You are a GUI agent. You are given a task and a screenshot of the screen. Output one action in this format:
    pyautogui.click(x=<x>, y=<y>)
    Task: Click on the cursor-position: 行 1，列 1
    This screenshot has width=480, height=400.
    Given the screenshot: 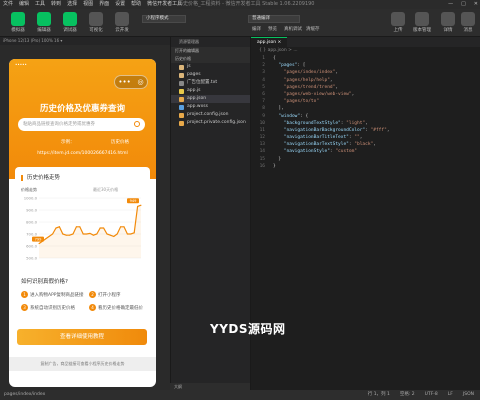 What is the action you would take?
    pyautogui.click(x=379, y=395)
    